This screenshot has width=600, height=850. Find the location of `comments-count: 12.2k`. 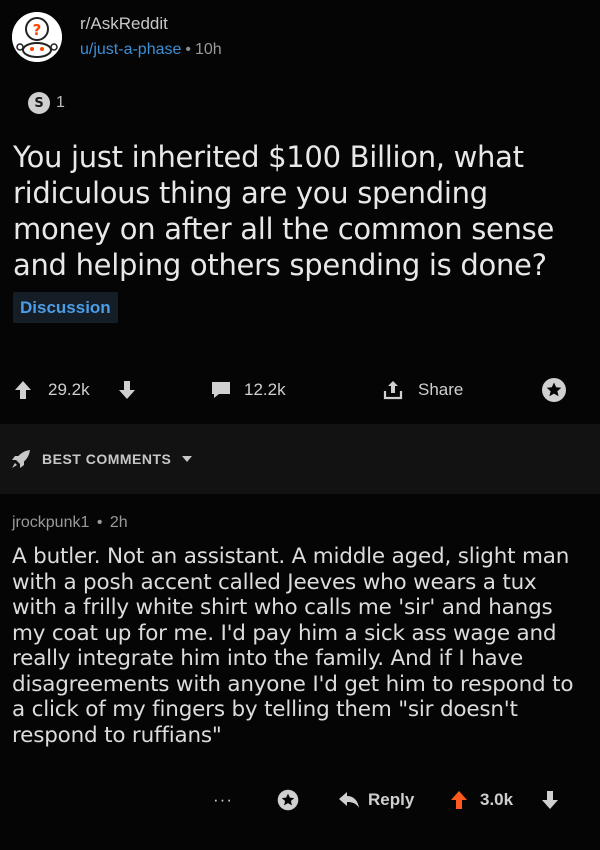

comments-count: 12.2k is located at coordinates (265, 389).